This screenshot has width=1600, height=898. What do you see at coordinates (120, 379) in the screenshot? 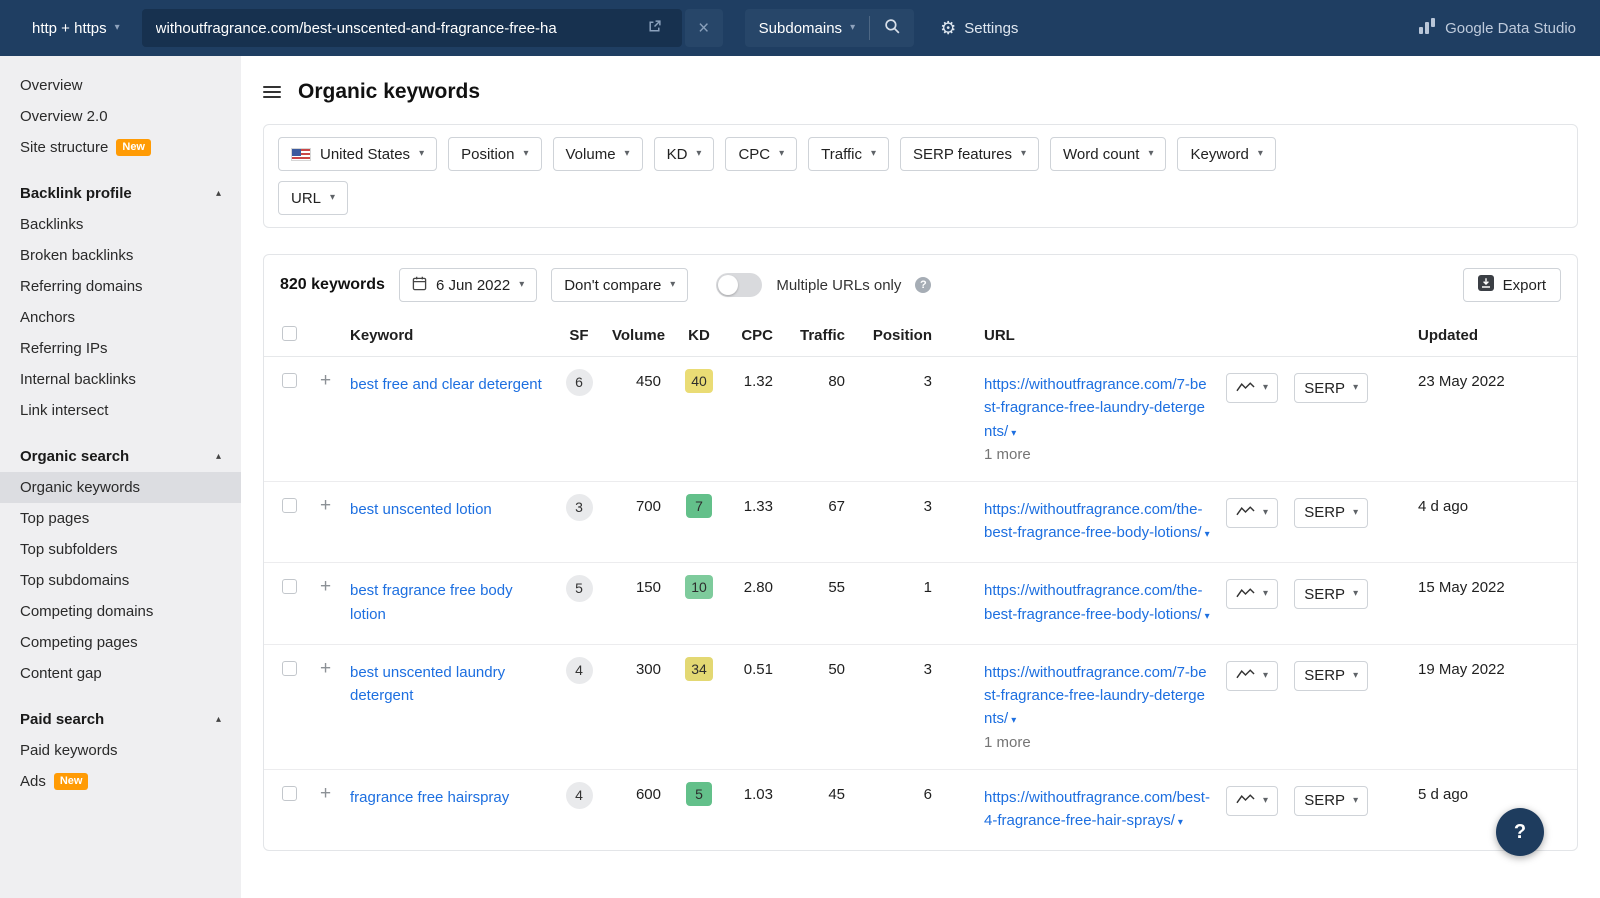
I see `sidebar-item-internal-backlinks: Internal backlinks` at bounding box center [120, 379].